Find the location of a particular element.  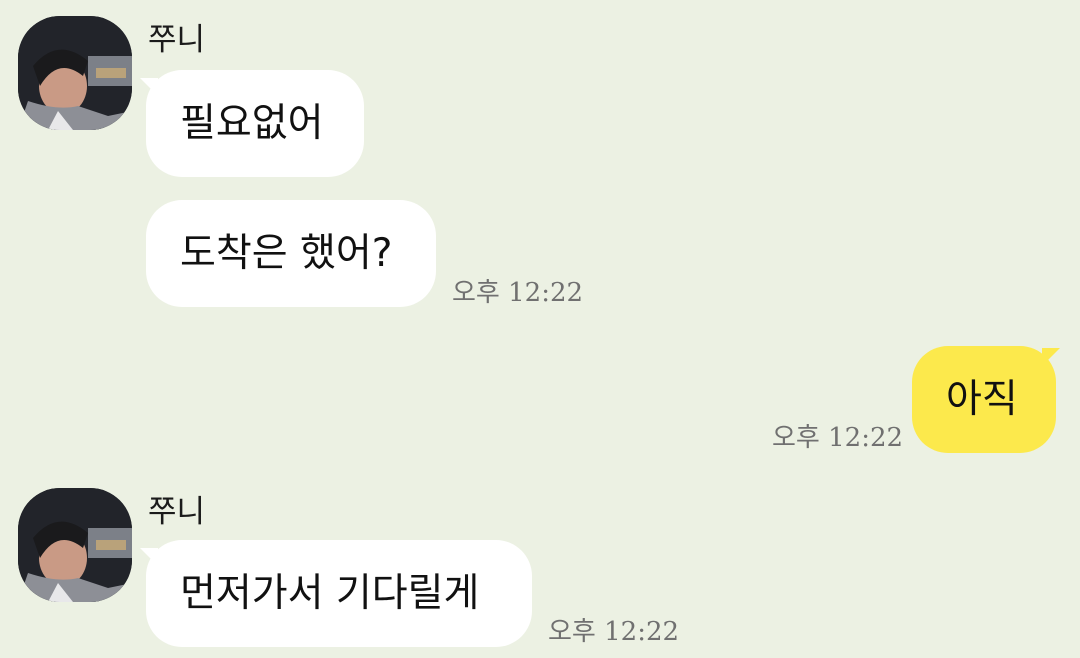

incoming-message-bubble: 먼저가서 기다릴게 is located at coordinates (339, 593).